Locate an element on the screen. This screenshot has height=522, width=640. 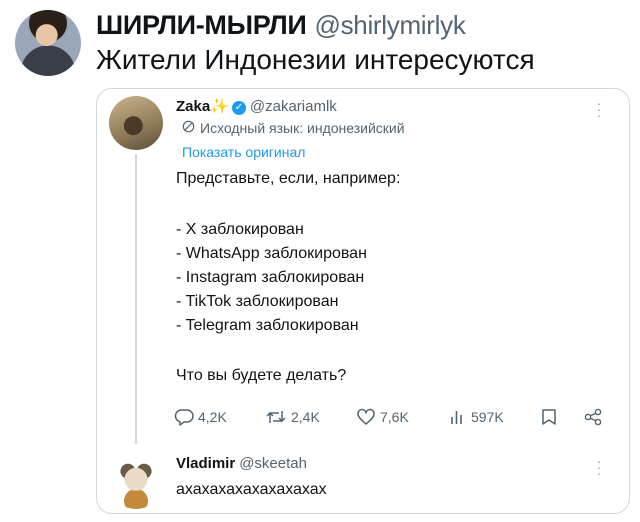
outer-author-handle: @shirlymirlyk is located at coordinates (389, 25).